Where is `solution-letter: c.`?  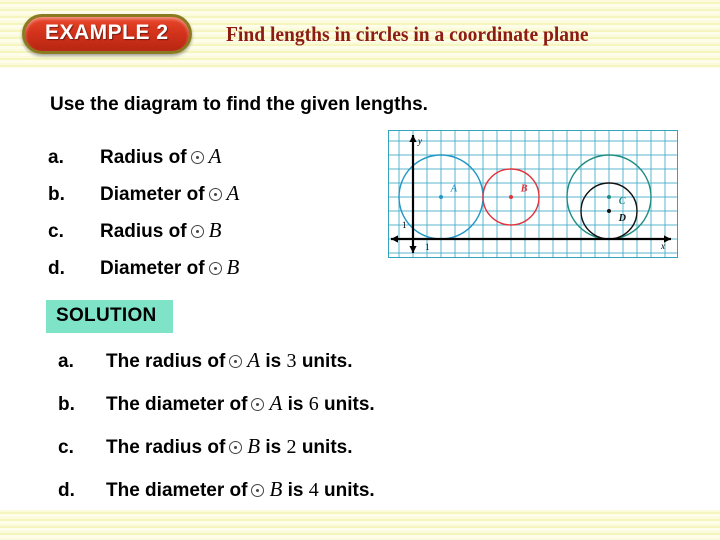 solution-letter: c. is located at coordinates (66, 447).